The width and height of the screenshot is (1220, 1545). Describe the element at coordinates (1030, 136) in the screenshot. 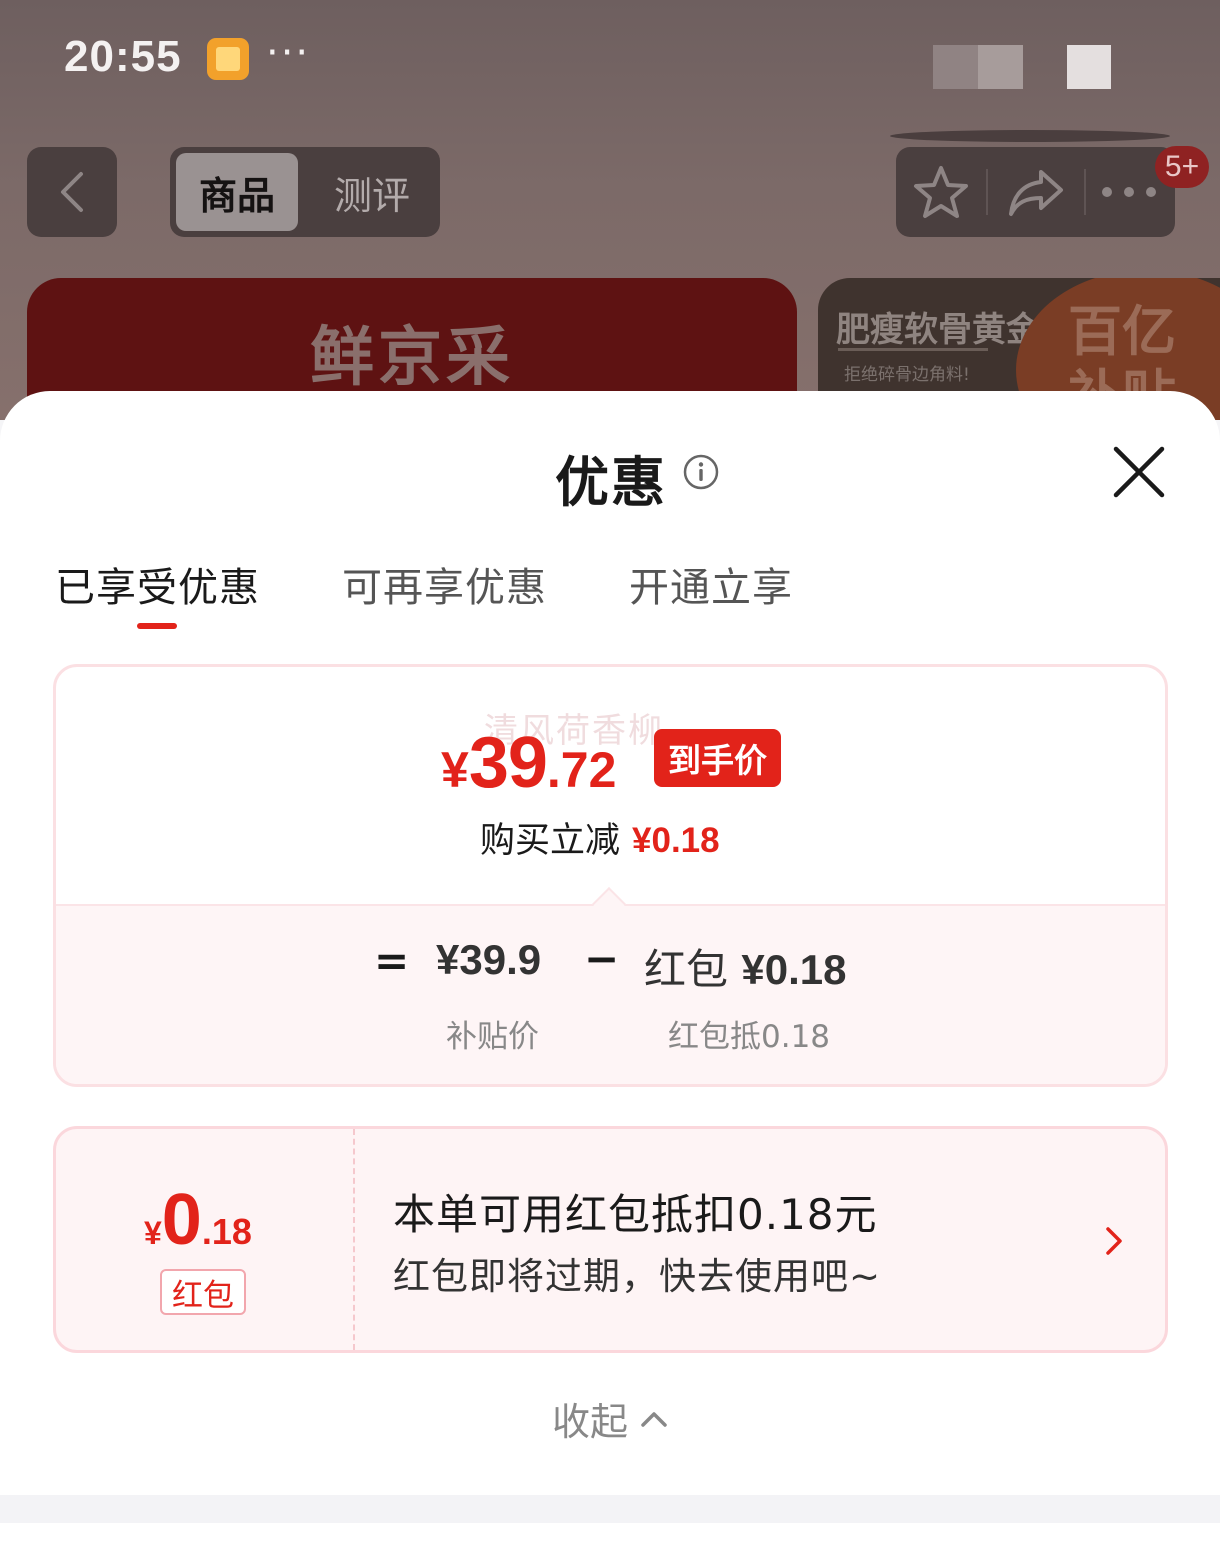

I see `status-divider` at that location.